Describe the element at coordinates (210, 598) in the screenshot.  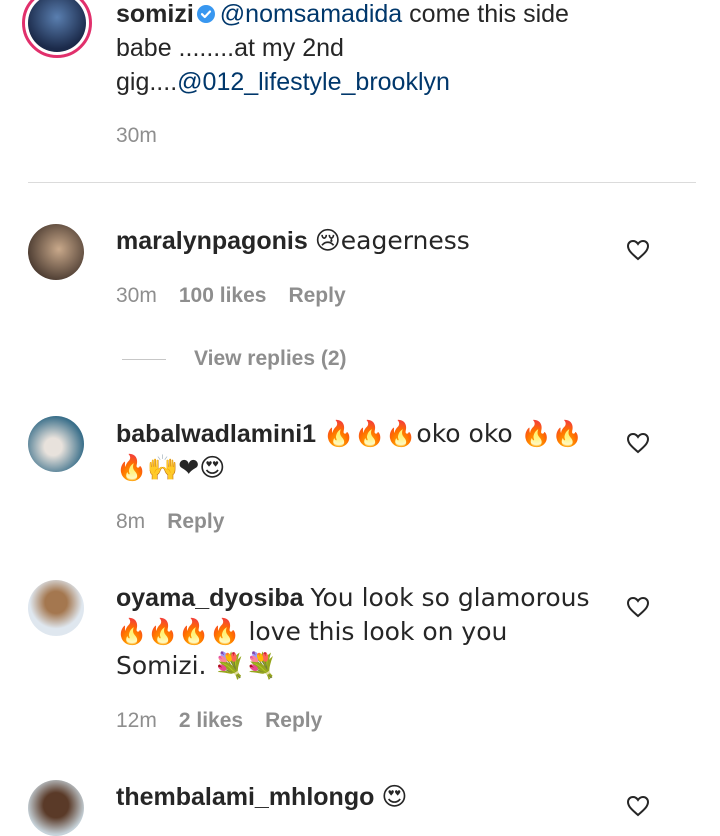
I see `comment-username: oyama_dyosiba` at that location.